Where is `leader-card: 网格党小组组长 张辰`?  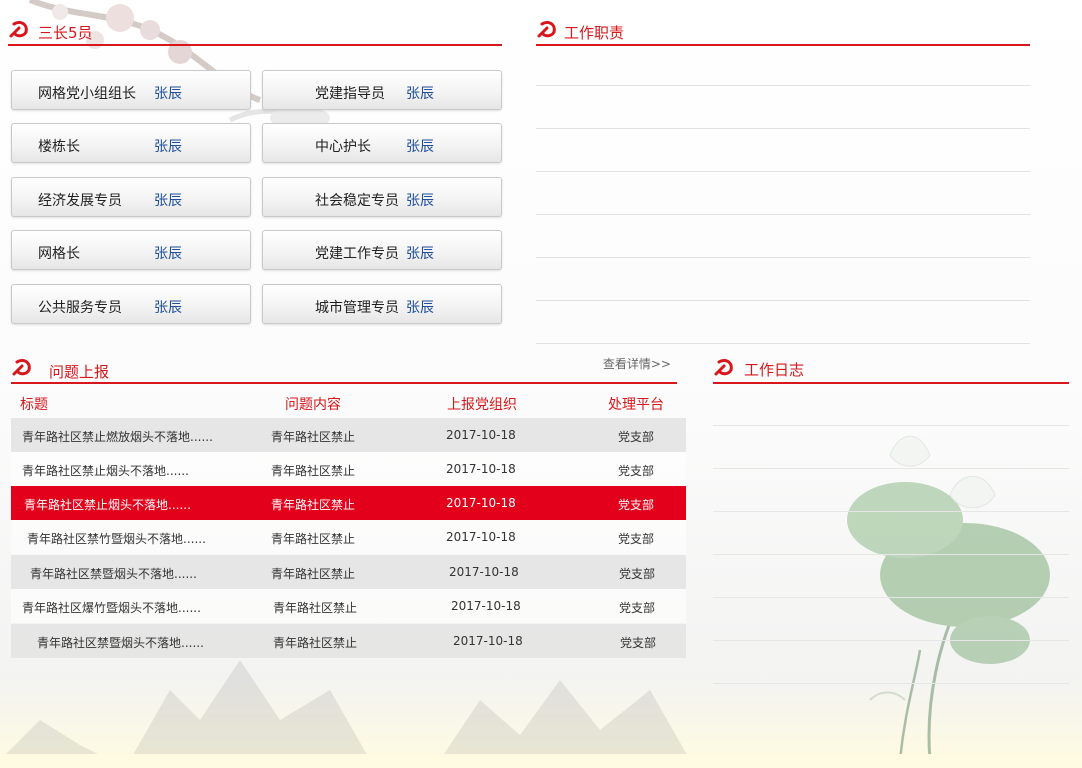 leader-card: 网格党小组组长 张辰 is located at coordinates (131, 90).